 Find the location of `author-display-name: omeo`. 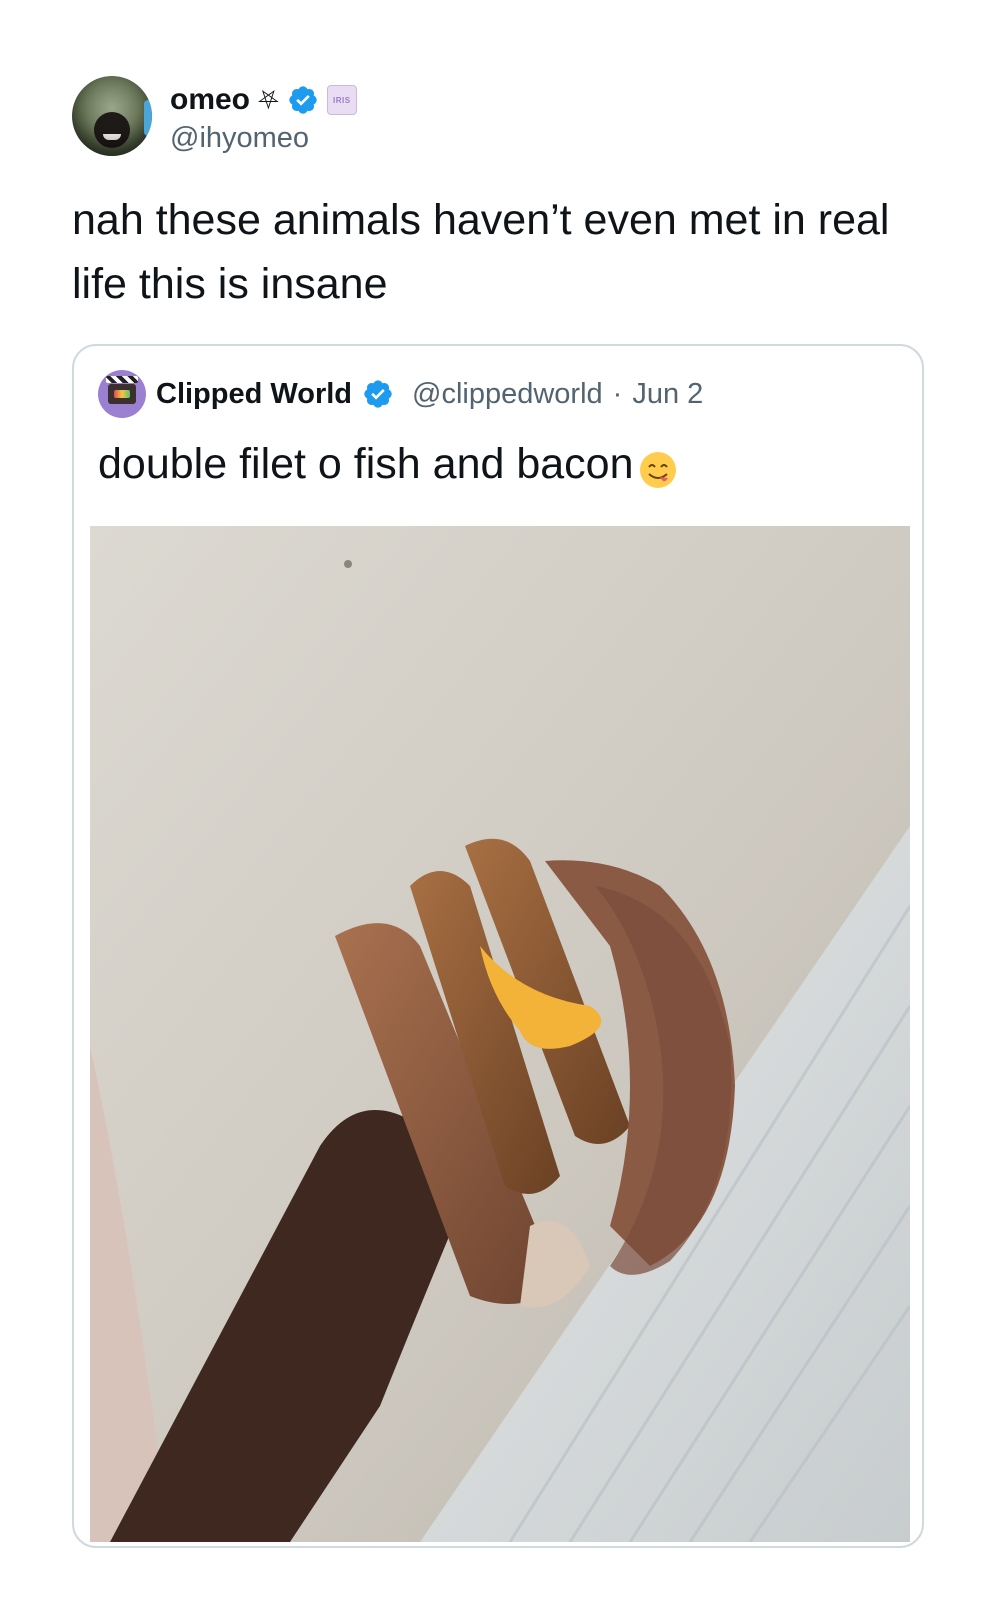

author-display-name: omeo is located at coordinates (210, 100).